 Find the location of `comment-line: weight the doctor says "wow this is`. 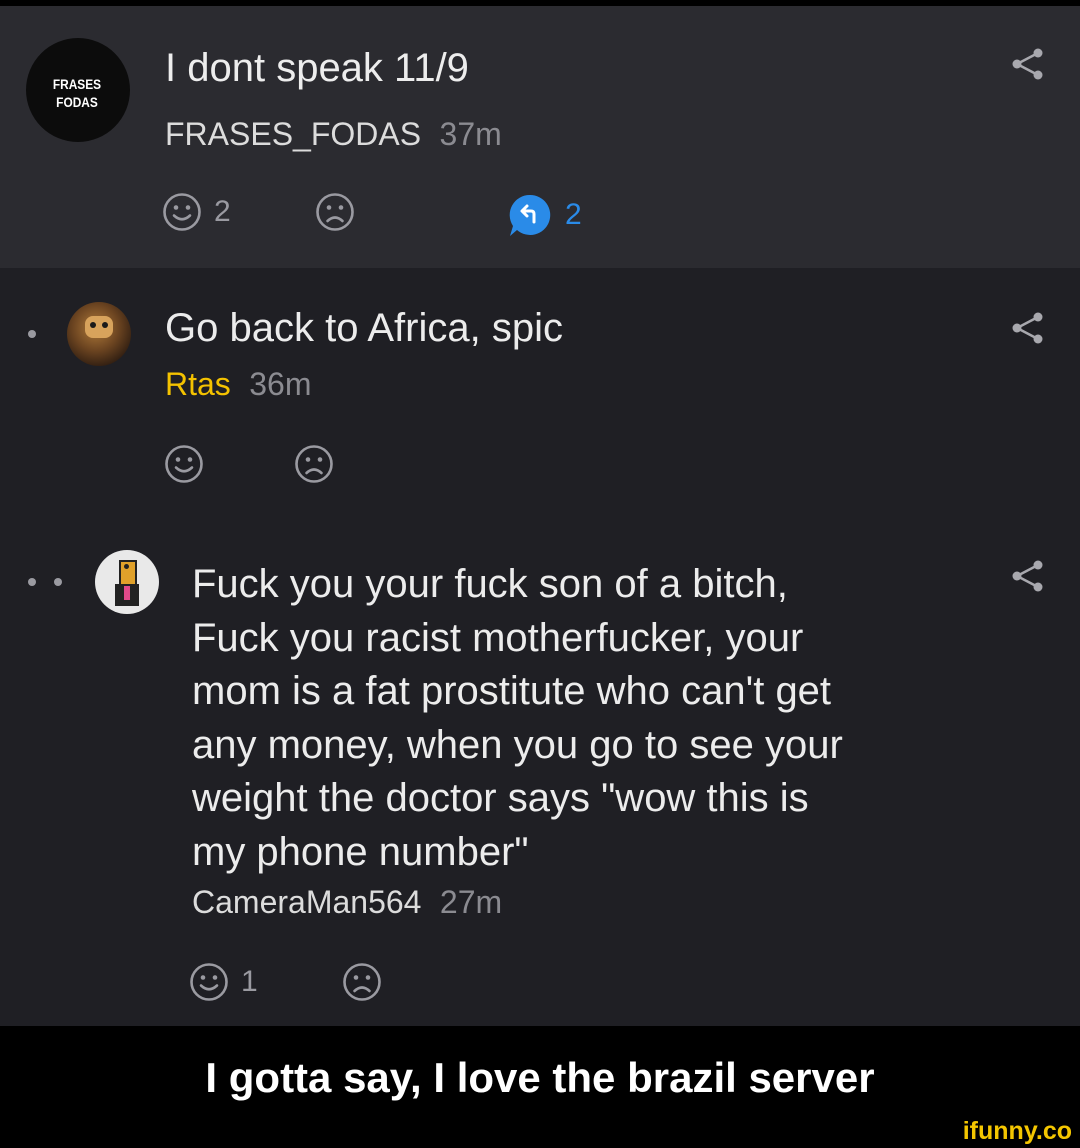

comment-line: weight the doctor says "wow this is is located at coordinates (500, 798).